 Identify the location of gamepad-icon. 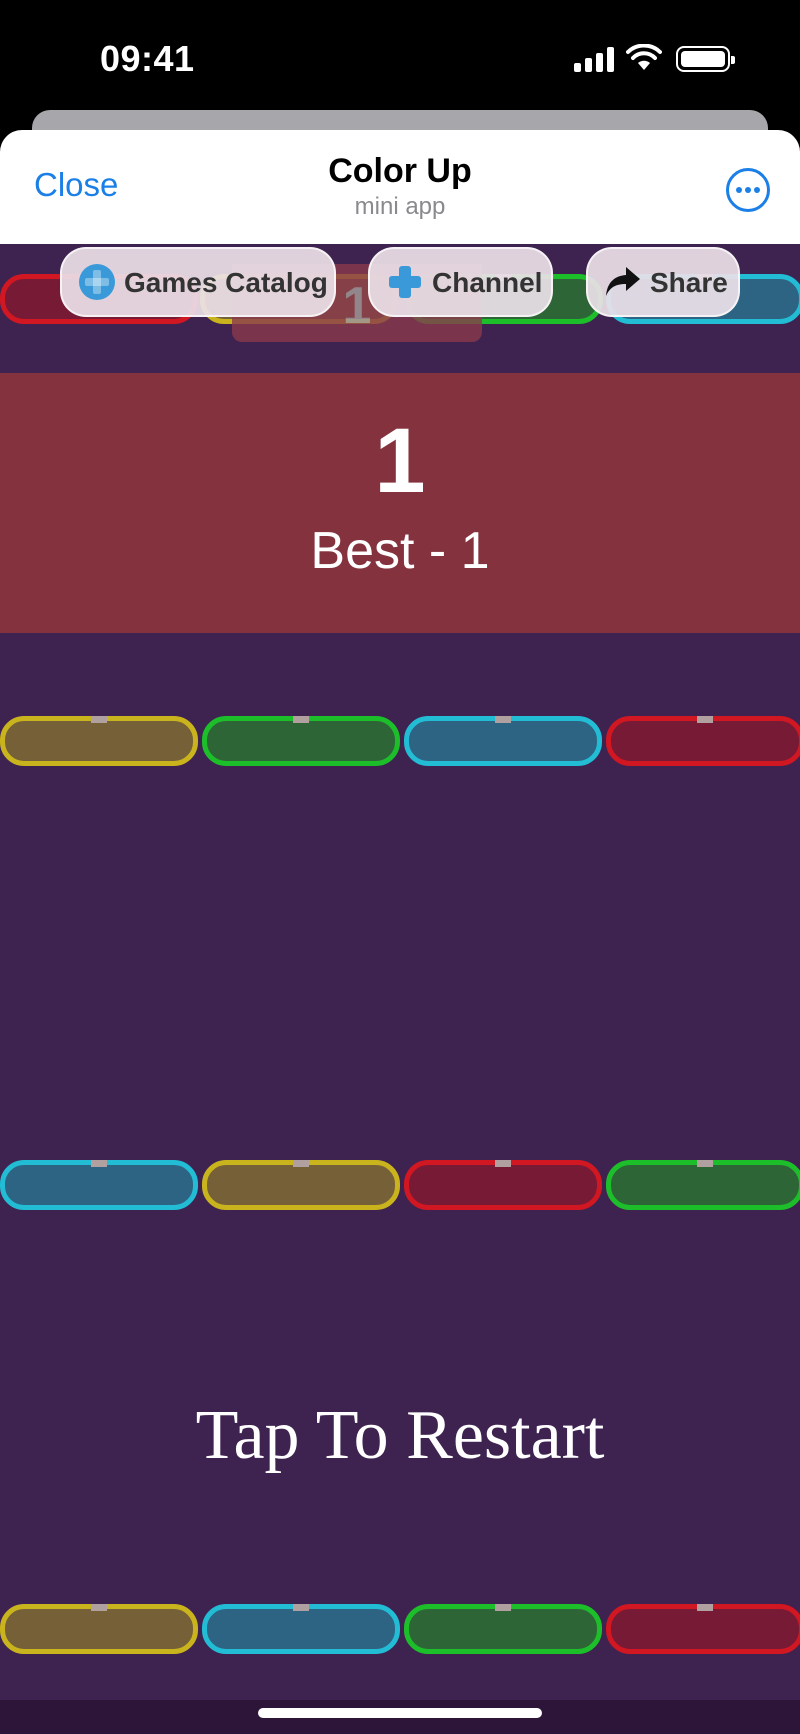
(97, 282).